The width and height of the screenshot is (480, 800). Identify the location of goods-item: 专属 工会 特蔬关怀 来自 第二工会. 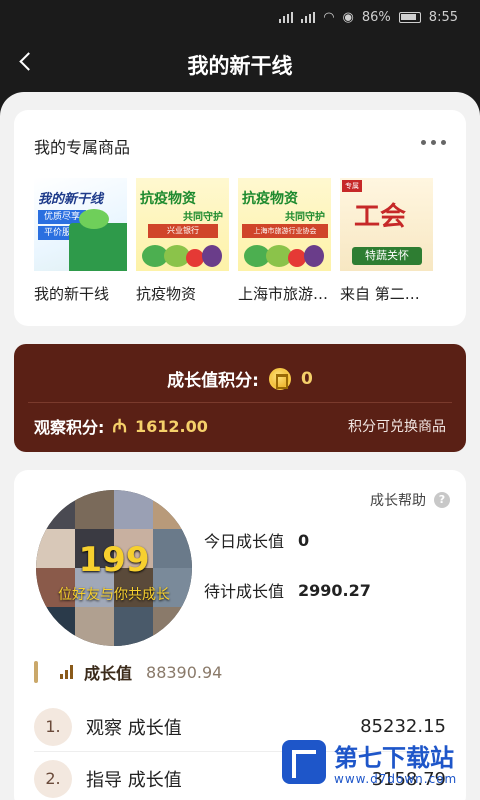
(386, 241).